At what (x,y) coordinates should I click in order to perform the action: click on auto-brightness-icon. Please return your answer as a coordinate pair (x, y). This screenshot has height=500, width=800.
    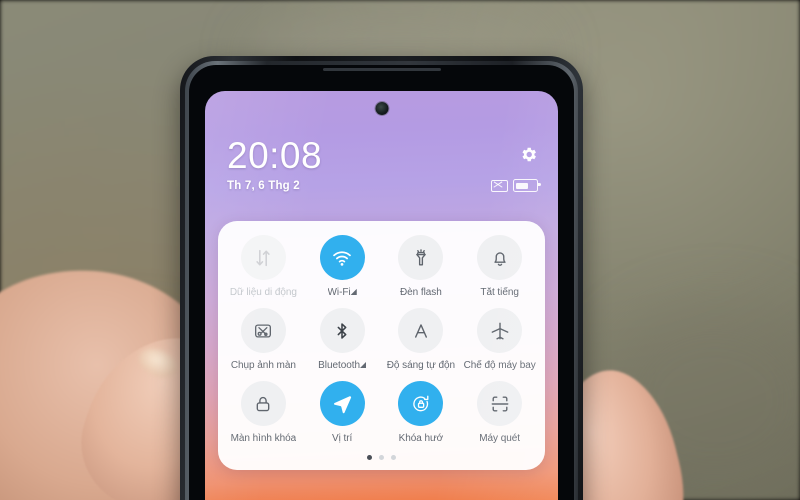
    Looking at the image, I should click on (421, 330).